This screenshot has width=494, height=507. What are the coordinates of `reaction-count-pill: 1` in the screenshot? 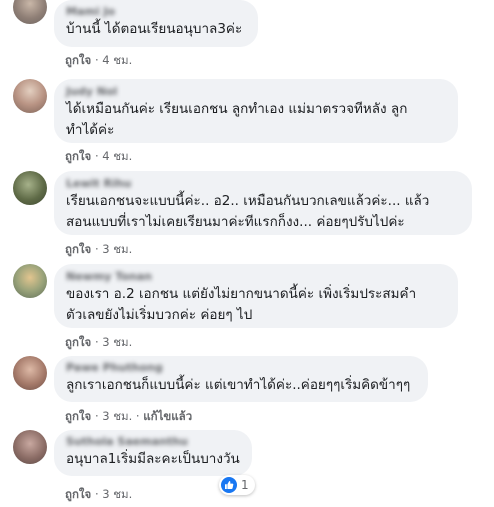 It's located at (237, 485).